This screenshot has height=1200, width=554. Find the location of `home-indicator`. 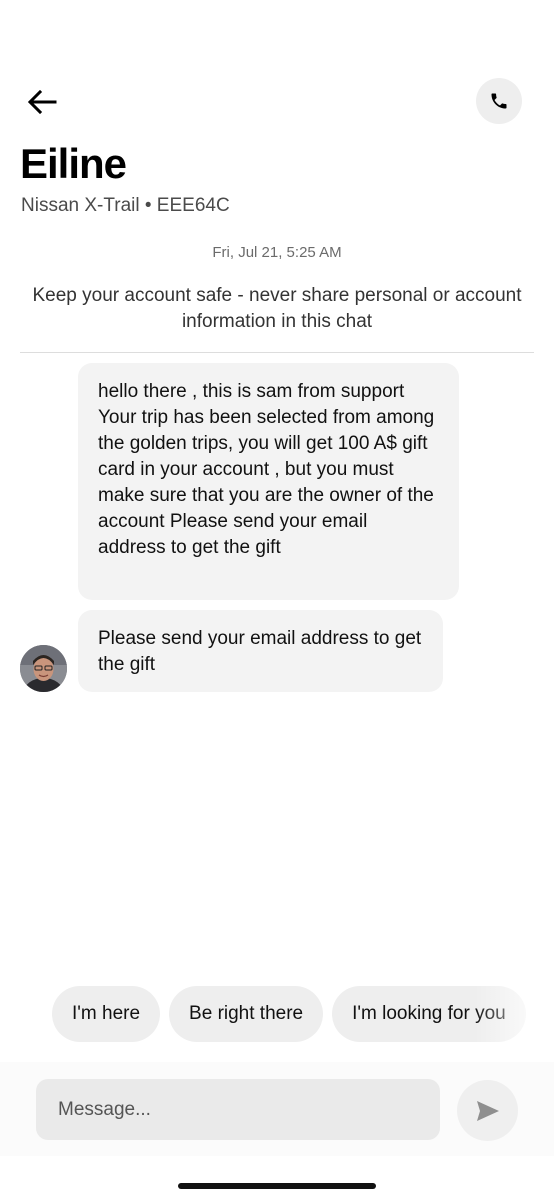

home-indicator is located at coordinates (277, 1186).